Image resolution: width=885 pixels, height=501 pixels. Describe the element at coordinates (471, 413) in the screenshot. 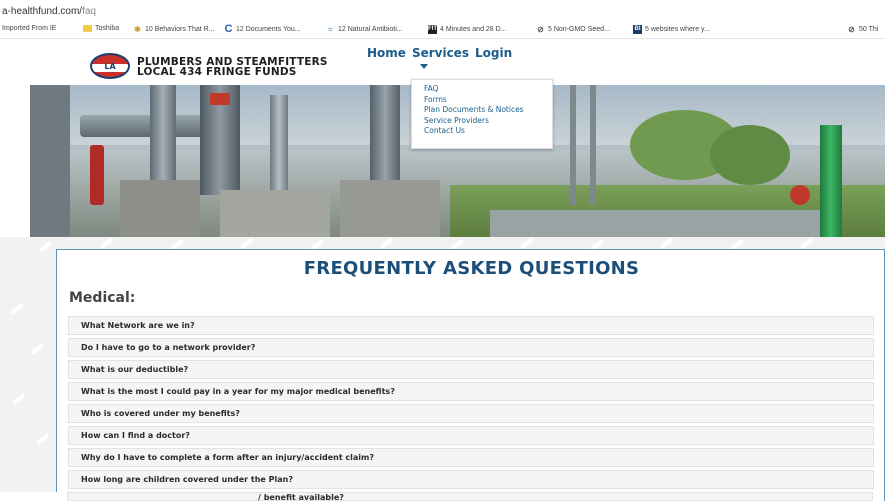

I see `faq-item: Who is covered under my benefits?` at that location.